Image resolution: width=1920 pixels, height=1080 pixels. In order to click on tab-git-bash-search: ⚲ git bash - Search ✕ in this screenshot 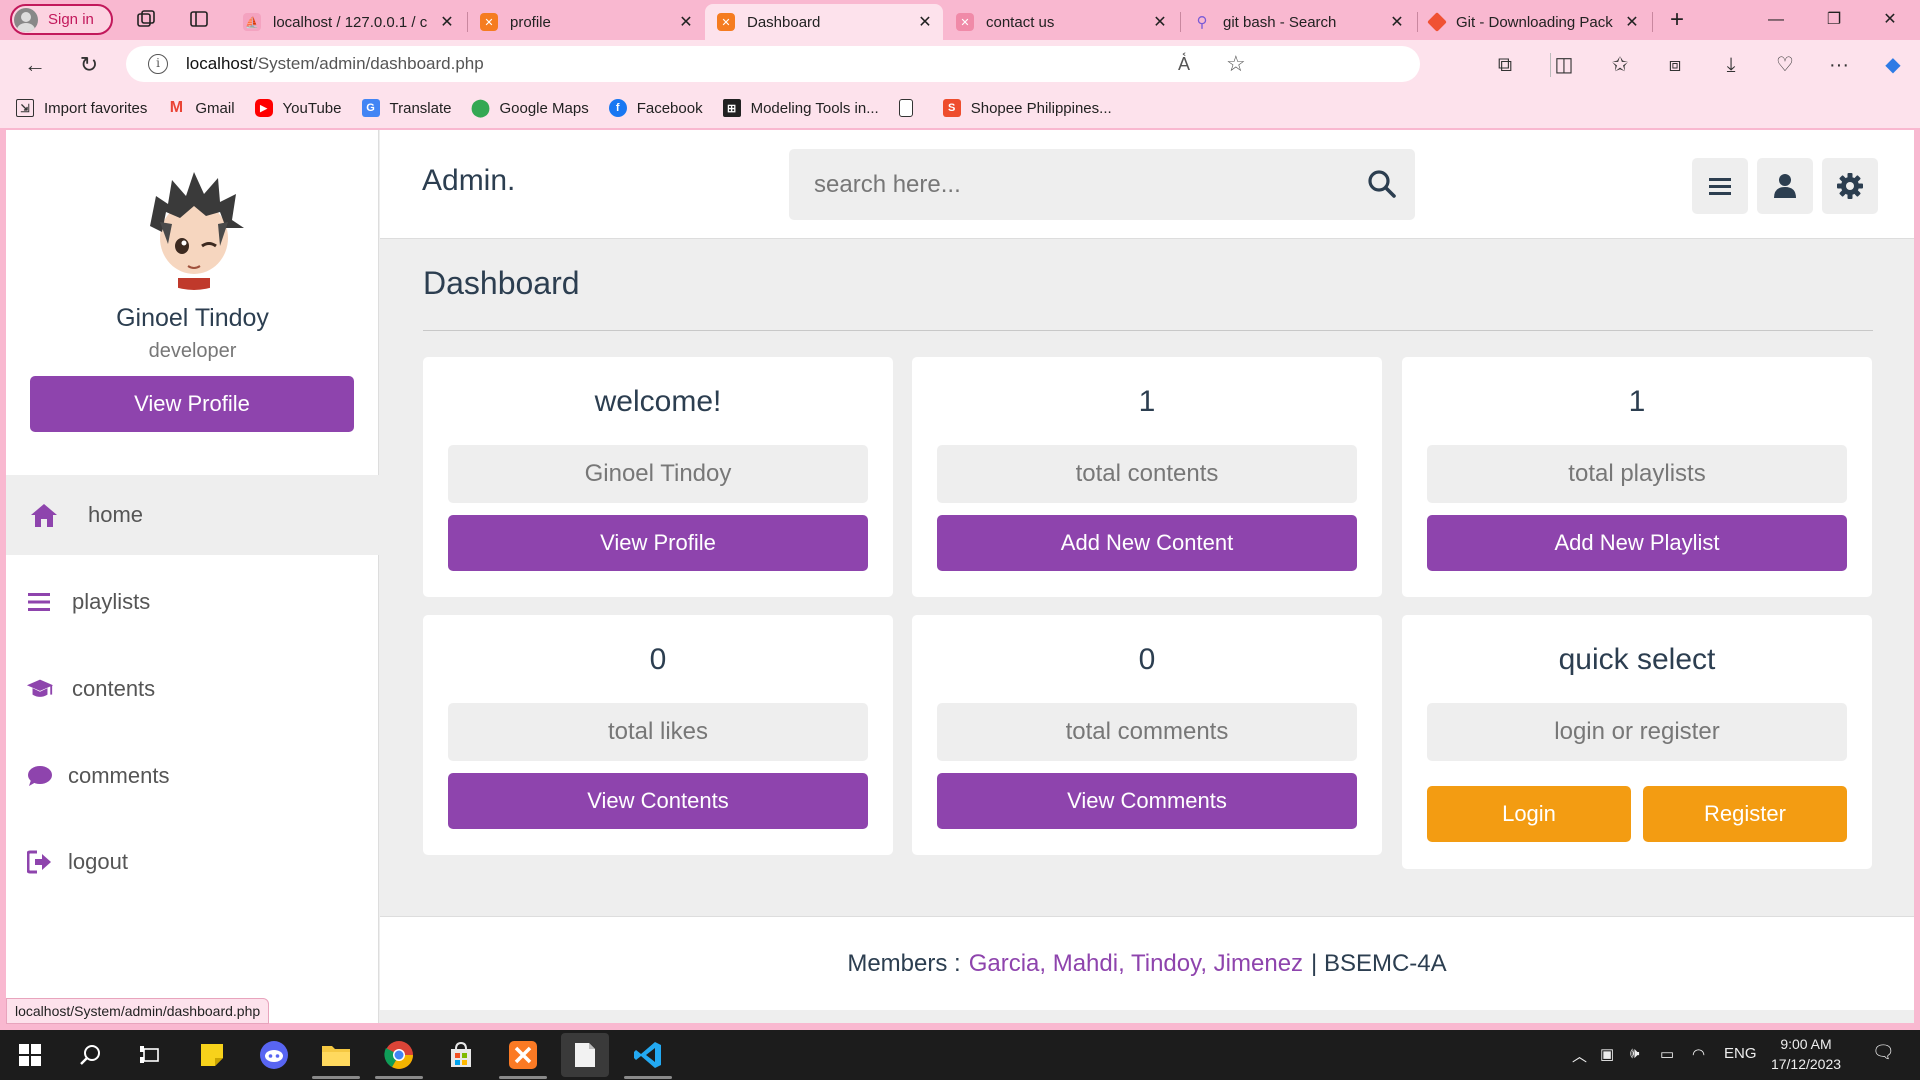, I will do `click(1298, 22)`.